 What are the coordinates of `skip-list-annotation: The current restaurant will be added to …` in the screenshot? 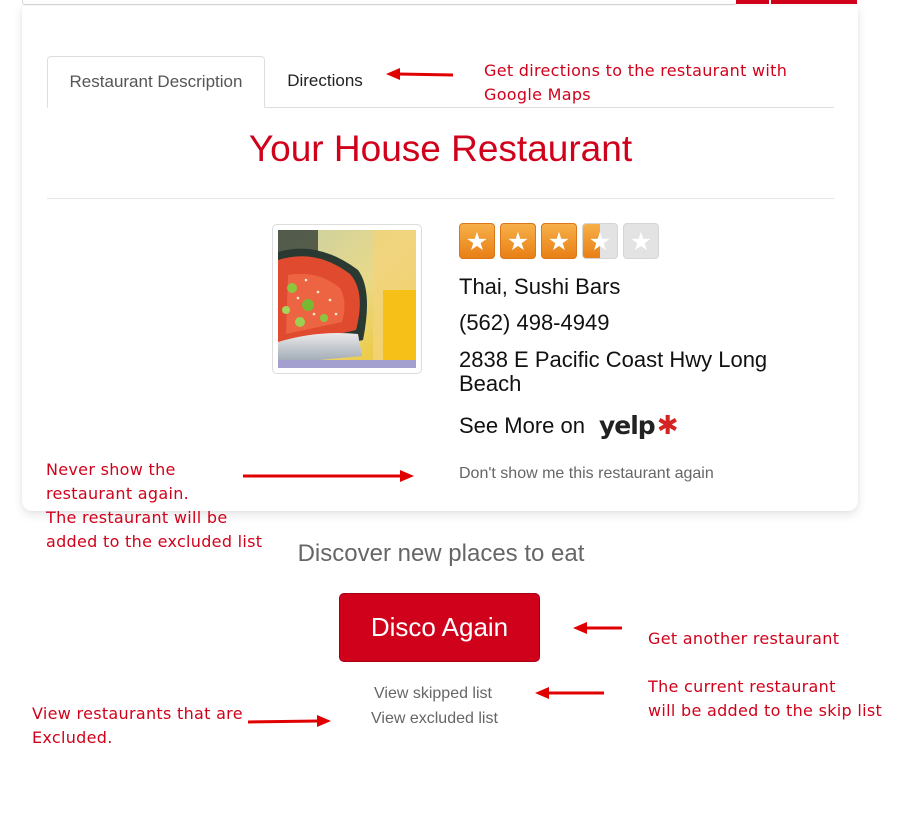 It's located at (765, 699).